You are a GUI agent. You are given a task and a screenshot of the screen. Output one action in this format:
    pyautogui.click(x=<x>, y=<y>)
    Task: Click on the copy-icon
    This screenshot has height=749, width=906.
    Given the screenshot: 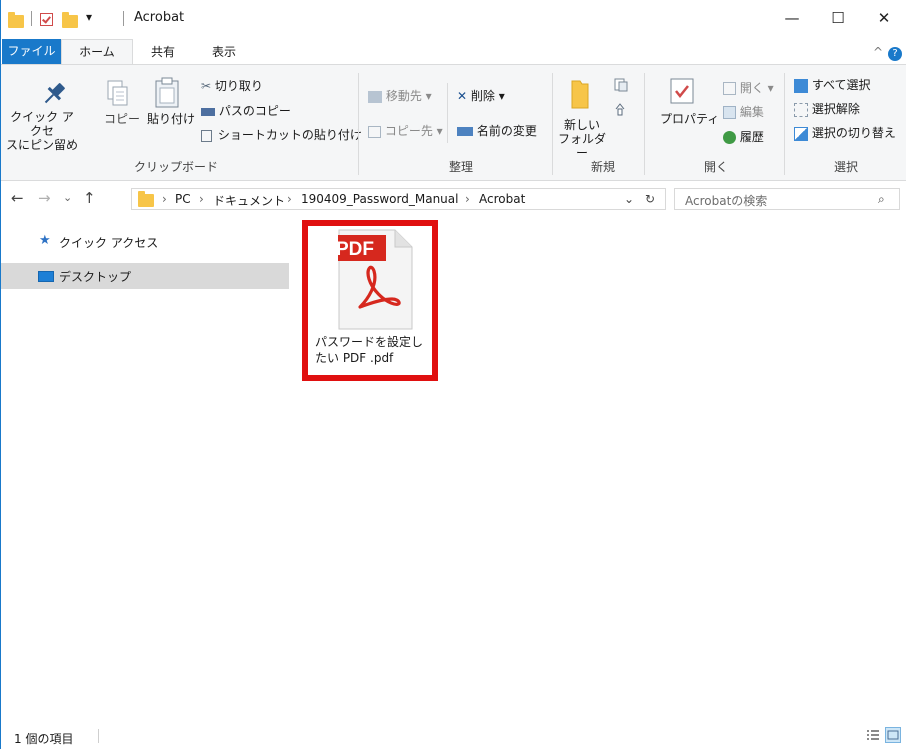 What is the action you would take?
    pyautogui.click(x=117, y=93)
    